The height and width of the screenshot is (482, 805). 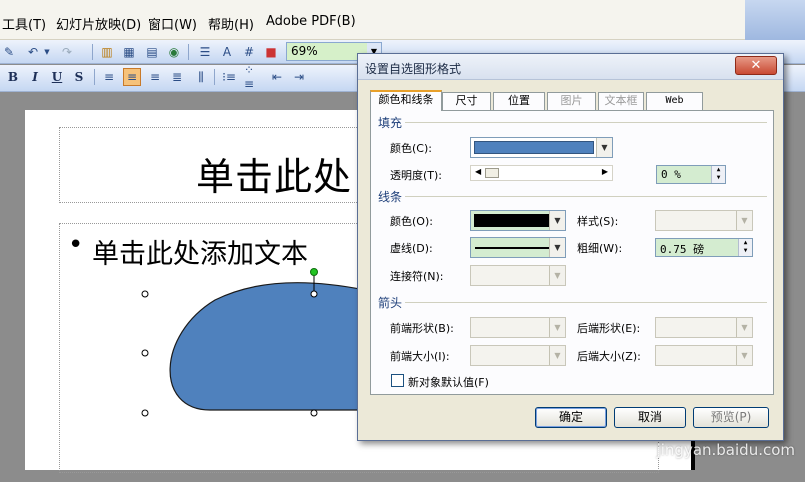 I want to click on menu-slideshow: 幻灯片放映(D), so click(x=98, y=23).